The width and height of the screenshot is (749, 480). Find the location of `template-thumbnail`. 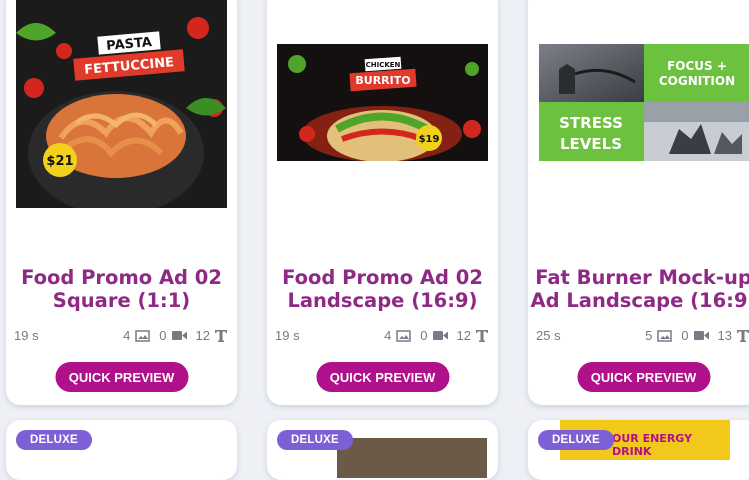

template-thumbnail is located at coordinates (412, 458).